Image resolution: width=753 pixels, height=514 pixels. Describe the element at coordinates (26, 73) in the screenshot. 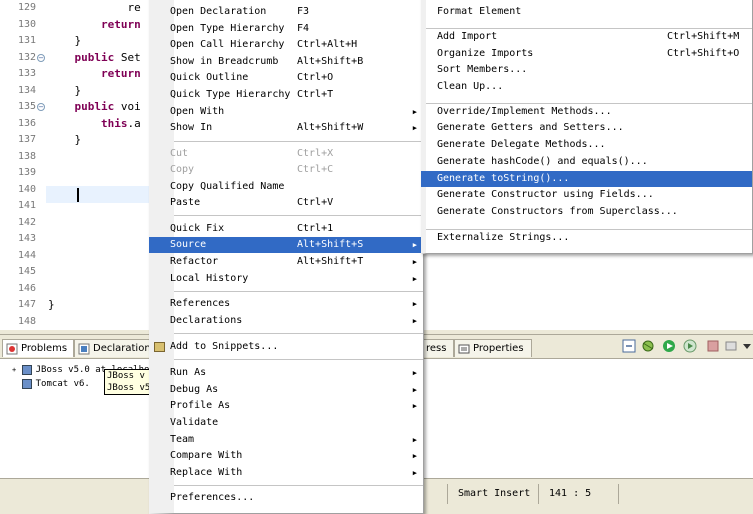

I see `line-number: 133` at that location.